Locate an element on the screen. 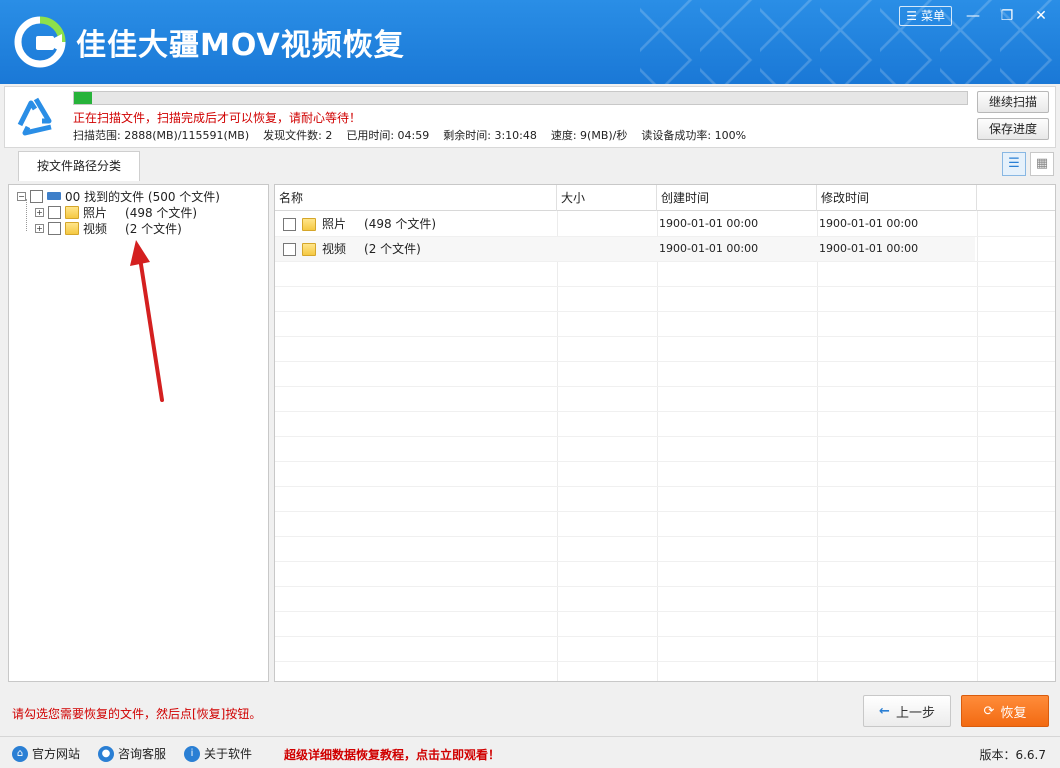  app-logo-icon is located at coordinates (40, 42).